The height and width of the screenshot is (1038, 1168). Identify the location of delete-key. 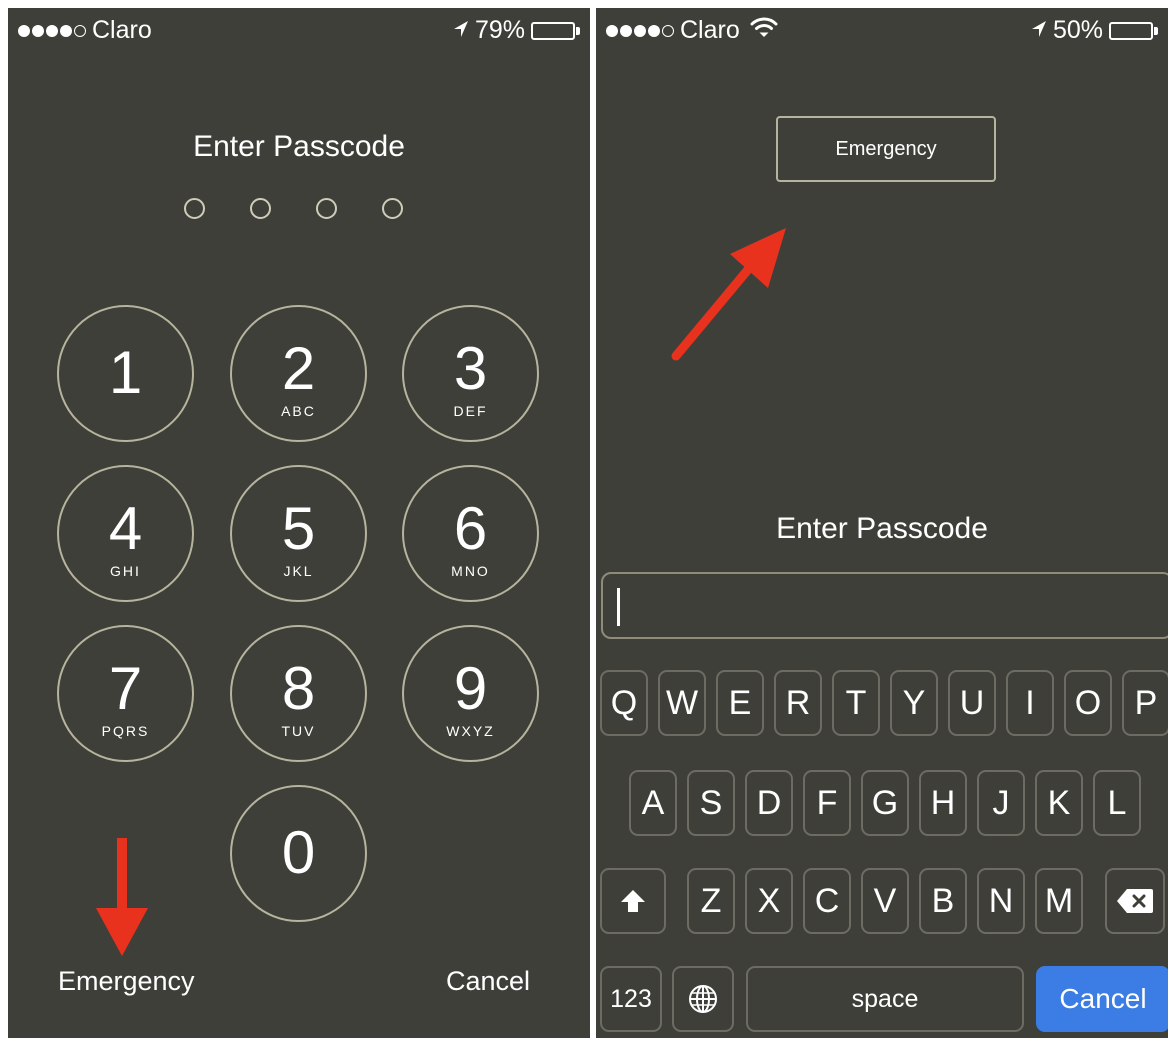
(1135, 901).